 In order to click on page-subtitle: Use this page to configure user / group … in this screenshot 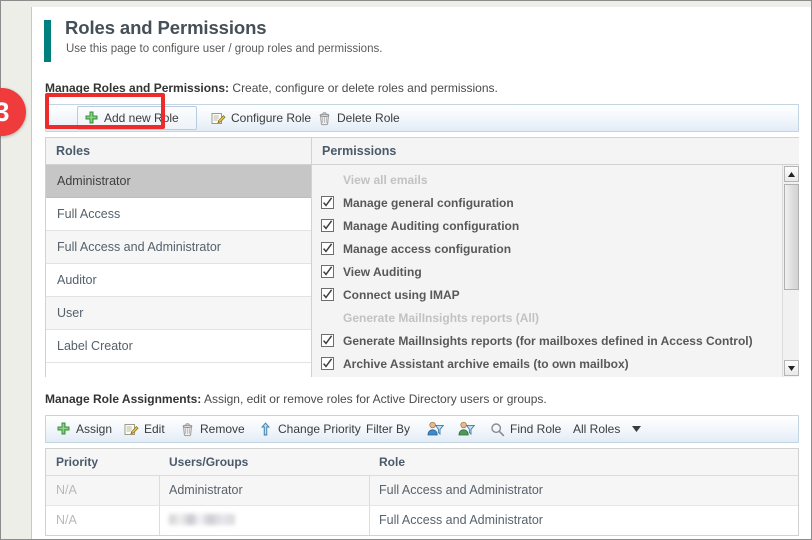, I will do `click(224, 49)`.